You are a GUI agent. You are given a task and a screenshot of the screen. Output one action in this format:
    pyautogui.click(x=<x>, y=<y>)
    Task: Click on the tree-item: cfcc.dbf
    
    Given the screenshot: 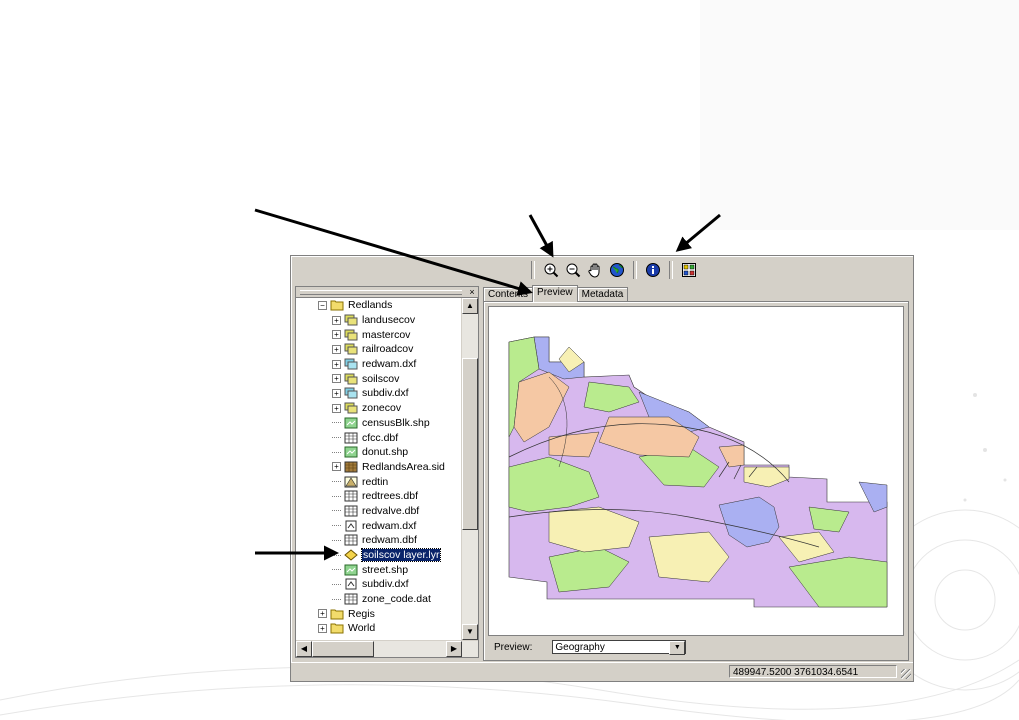 What is the action you would take?
    pyautogui.click(x=379, y=437)
    